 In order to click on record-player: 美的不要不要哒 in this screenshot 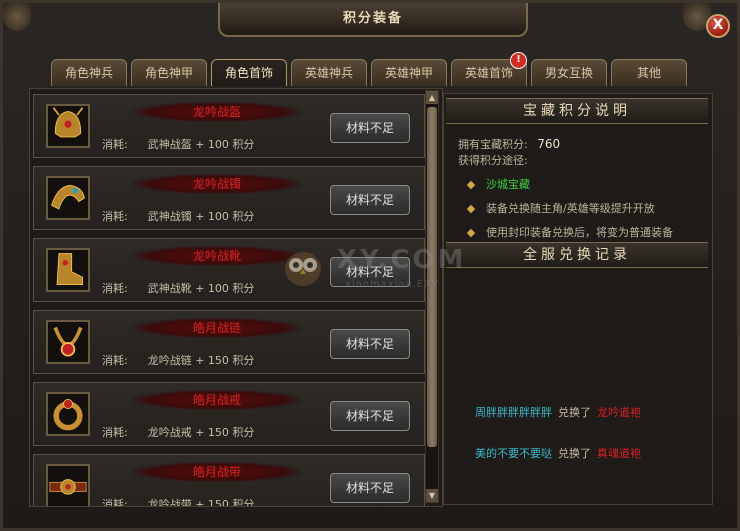, I will do `click(513, 453)`.